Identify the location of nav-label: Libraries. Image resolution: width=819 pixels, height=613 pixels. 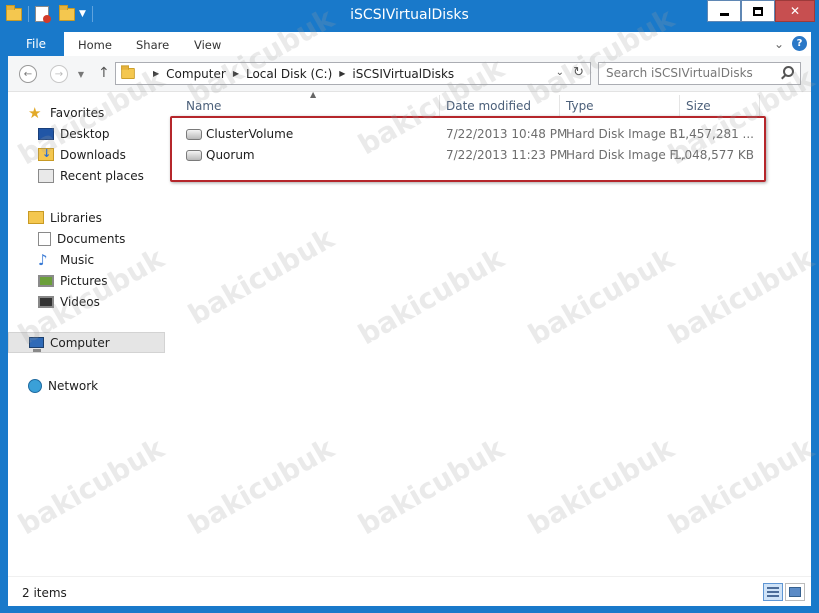
(76, 217).